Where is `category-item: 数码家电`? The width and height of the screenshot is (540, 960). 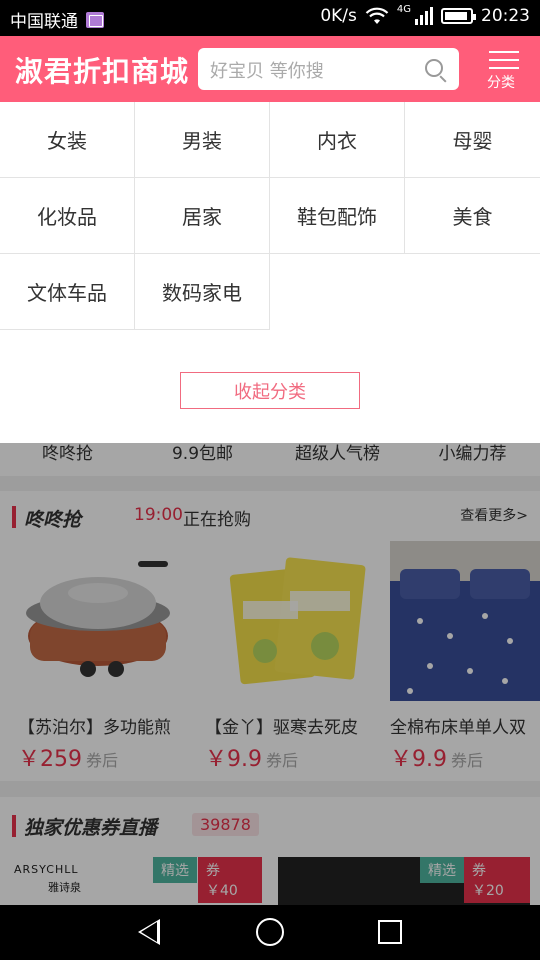
category-item: 数码家电 is located at coordinates (202, 292).